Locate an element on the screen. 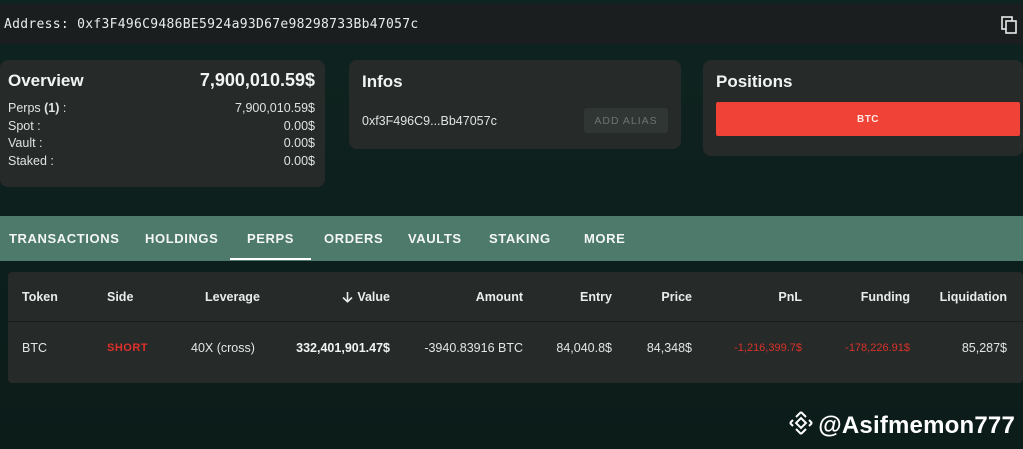 The width and height of the screenshot is (1023, 449). col-side: Side is located at coordinates (120, 297).